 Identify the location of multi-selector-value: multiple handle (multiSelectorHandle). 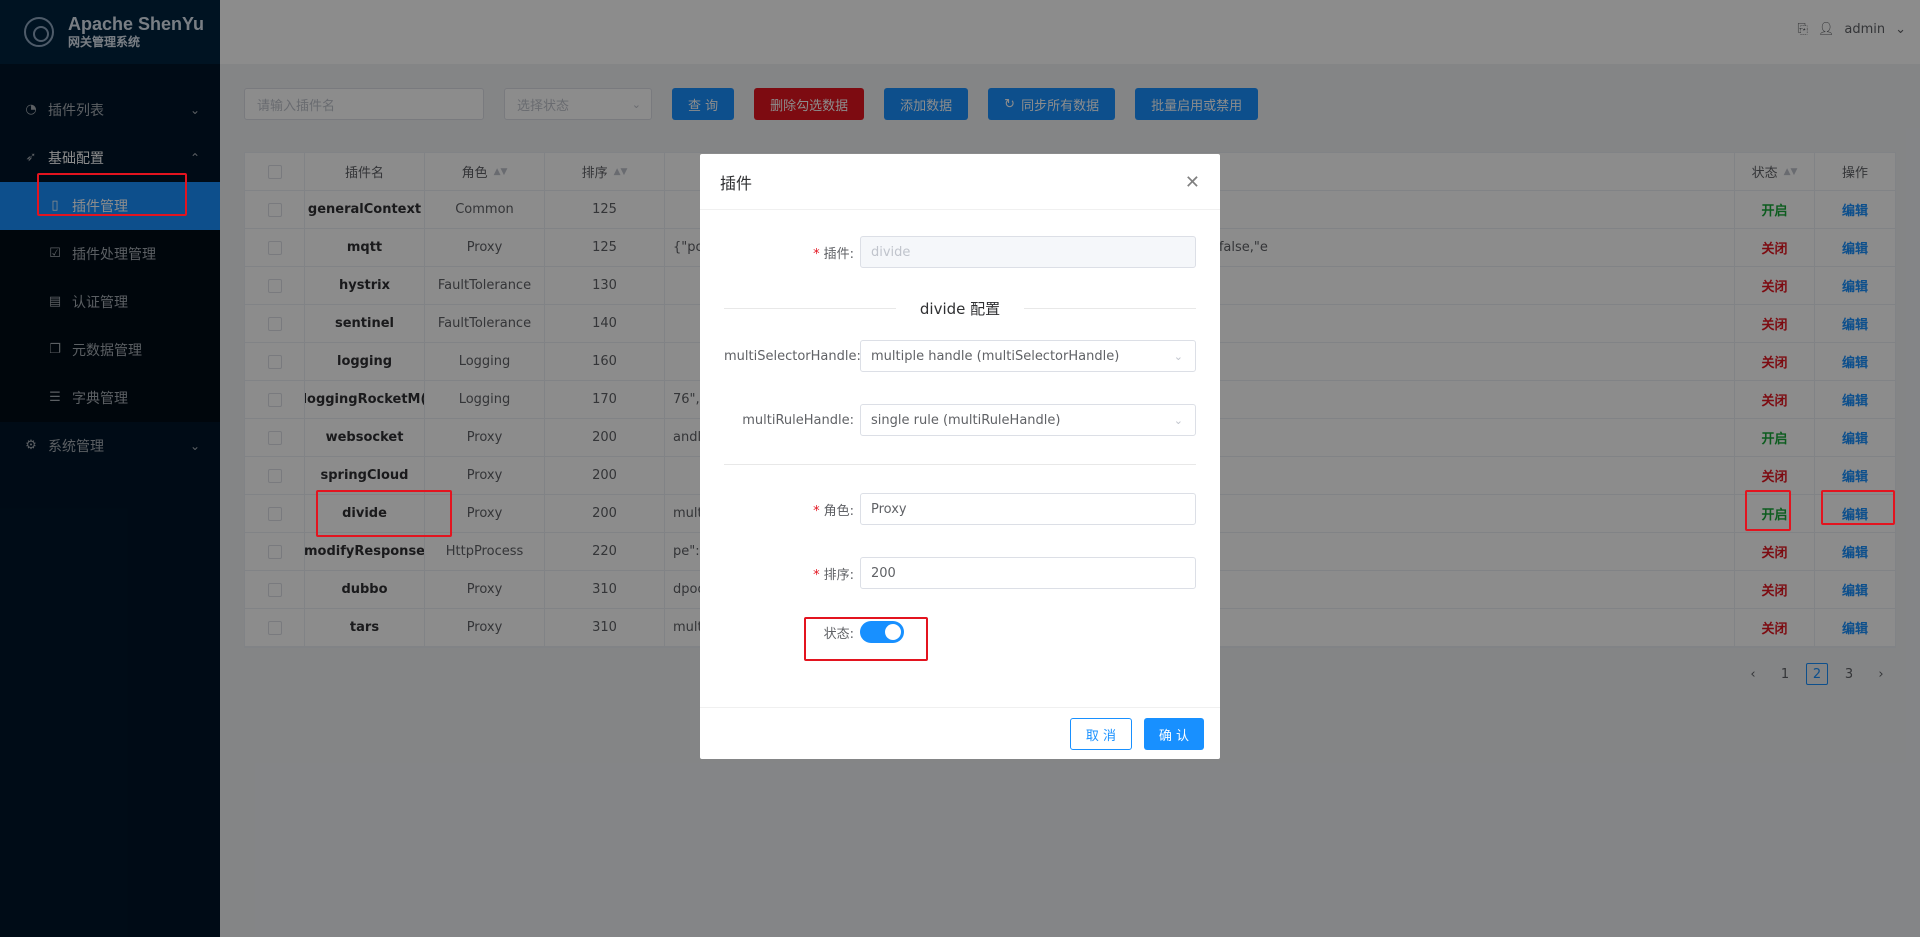
(995, 356).